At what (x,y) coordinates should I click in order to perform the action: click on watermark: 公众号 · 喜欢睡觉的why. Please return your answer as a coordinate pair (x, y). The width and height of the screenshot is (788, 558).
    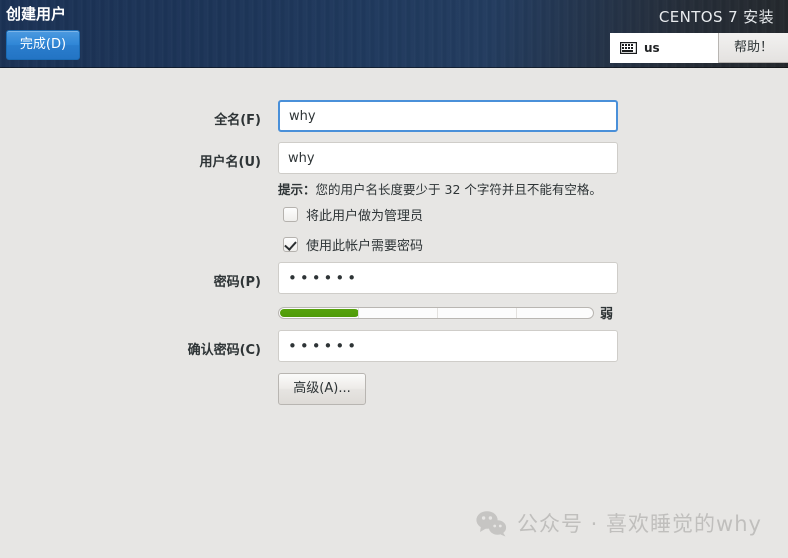
    Looking at the image, I should click on (619, 523).